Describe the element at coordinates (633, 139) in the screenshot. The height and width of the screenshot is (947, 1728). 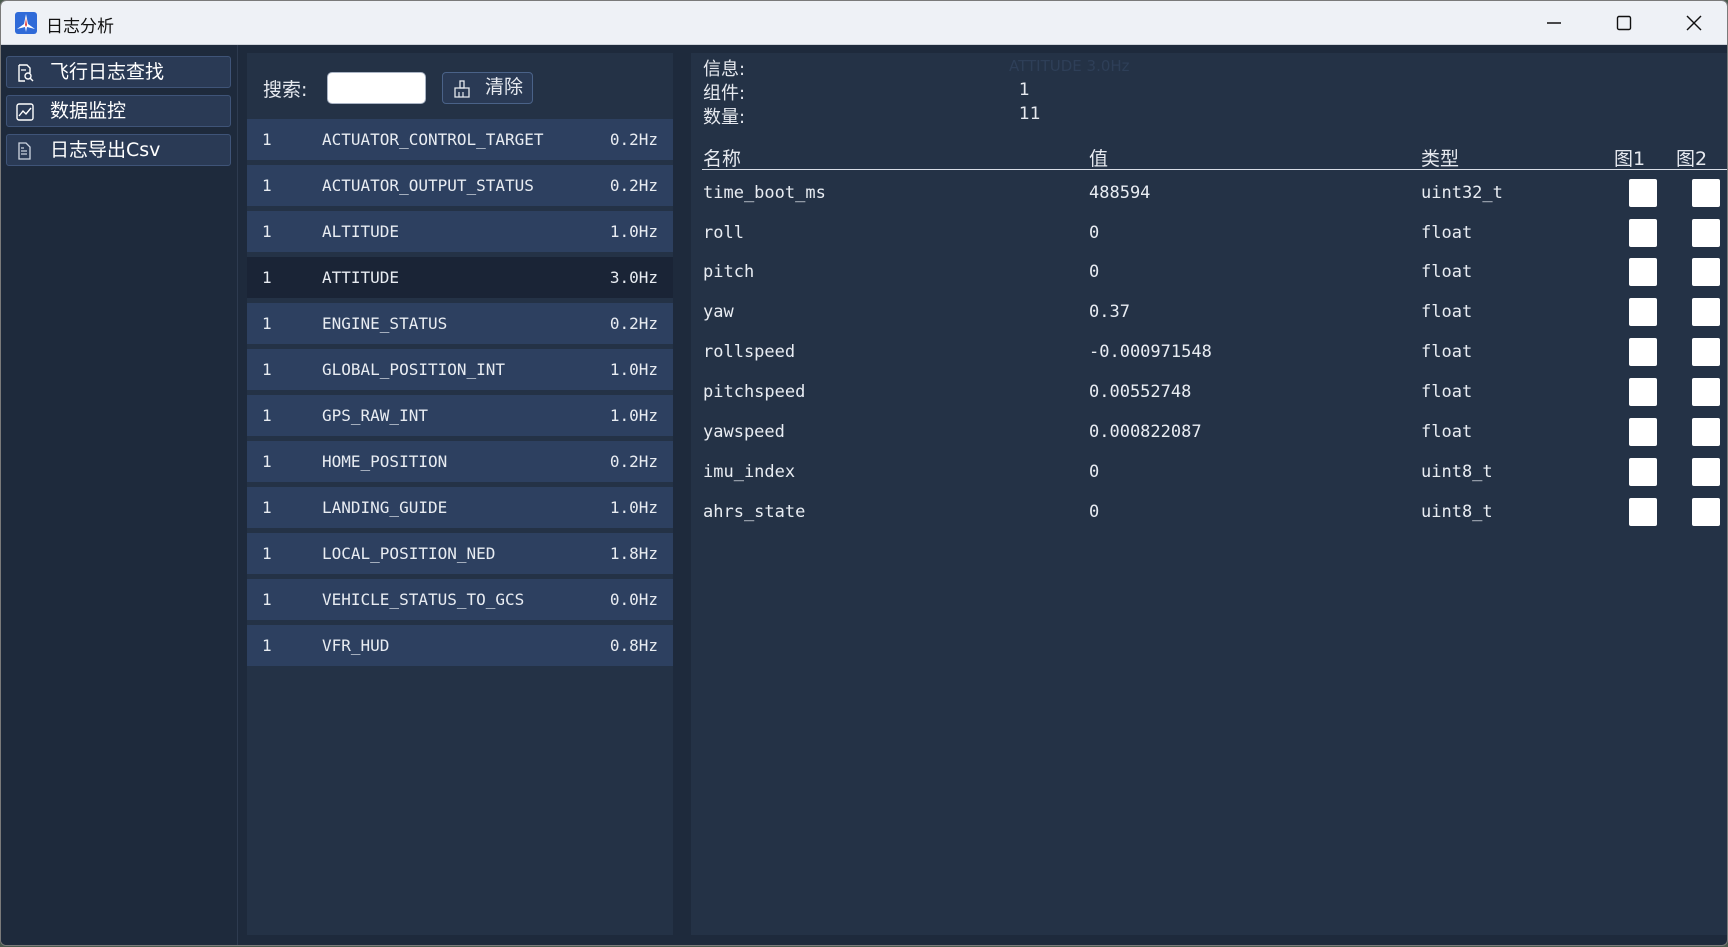
I see `message-rate: 0.2Hz` at that location.